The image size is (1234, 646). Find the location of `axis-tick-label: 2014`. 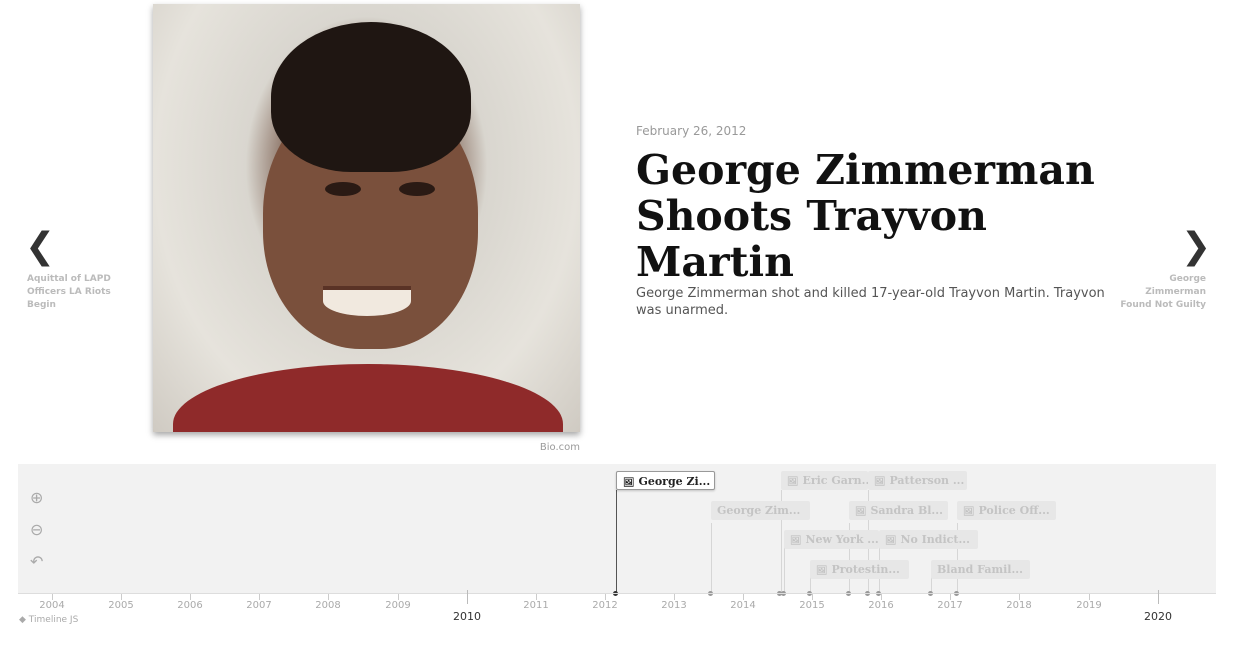

axis-tick-label: 2014 is located at coordinates (743, 605).